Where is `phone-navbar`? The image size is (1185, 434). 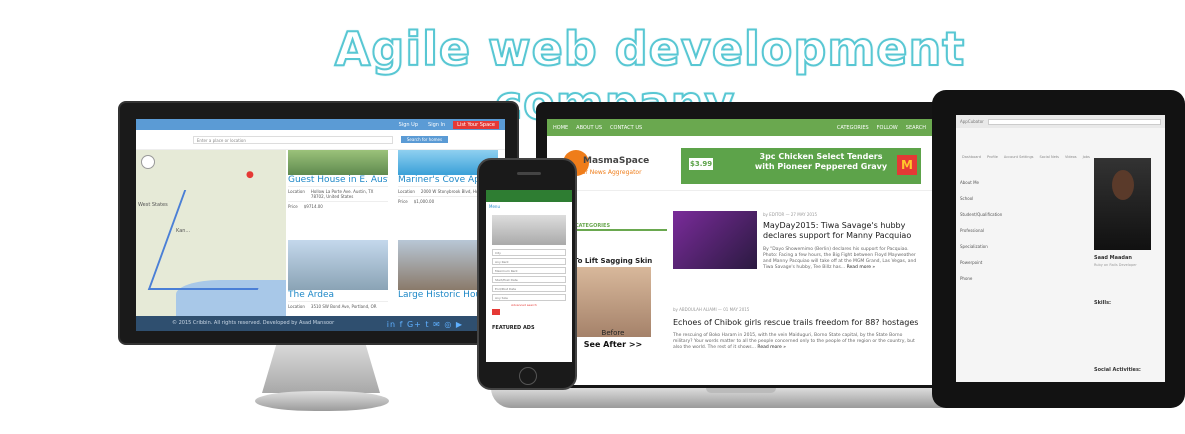 phone-navbar is located at coordinates (529, 196).